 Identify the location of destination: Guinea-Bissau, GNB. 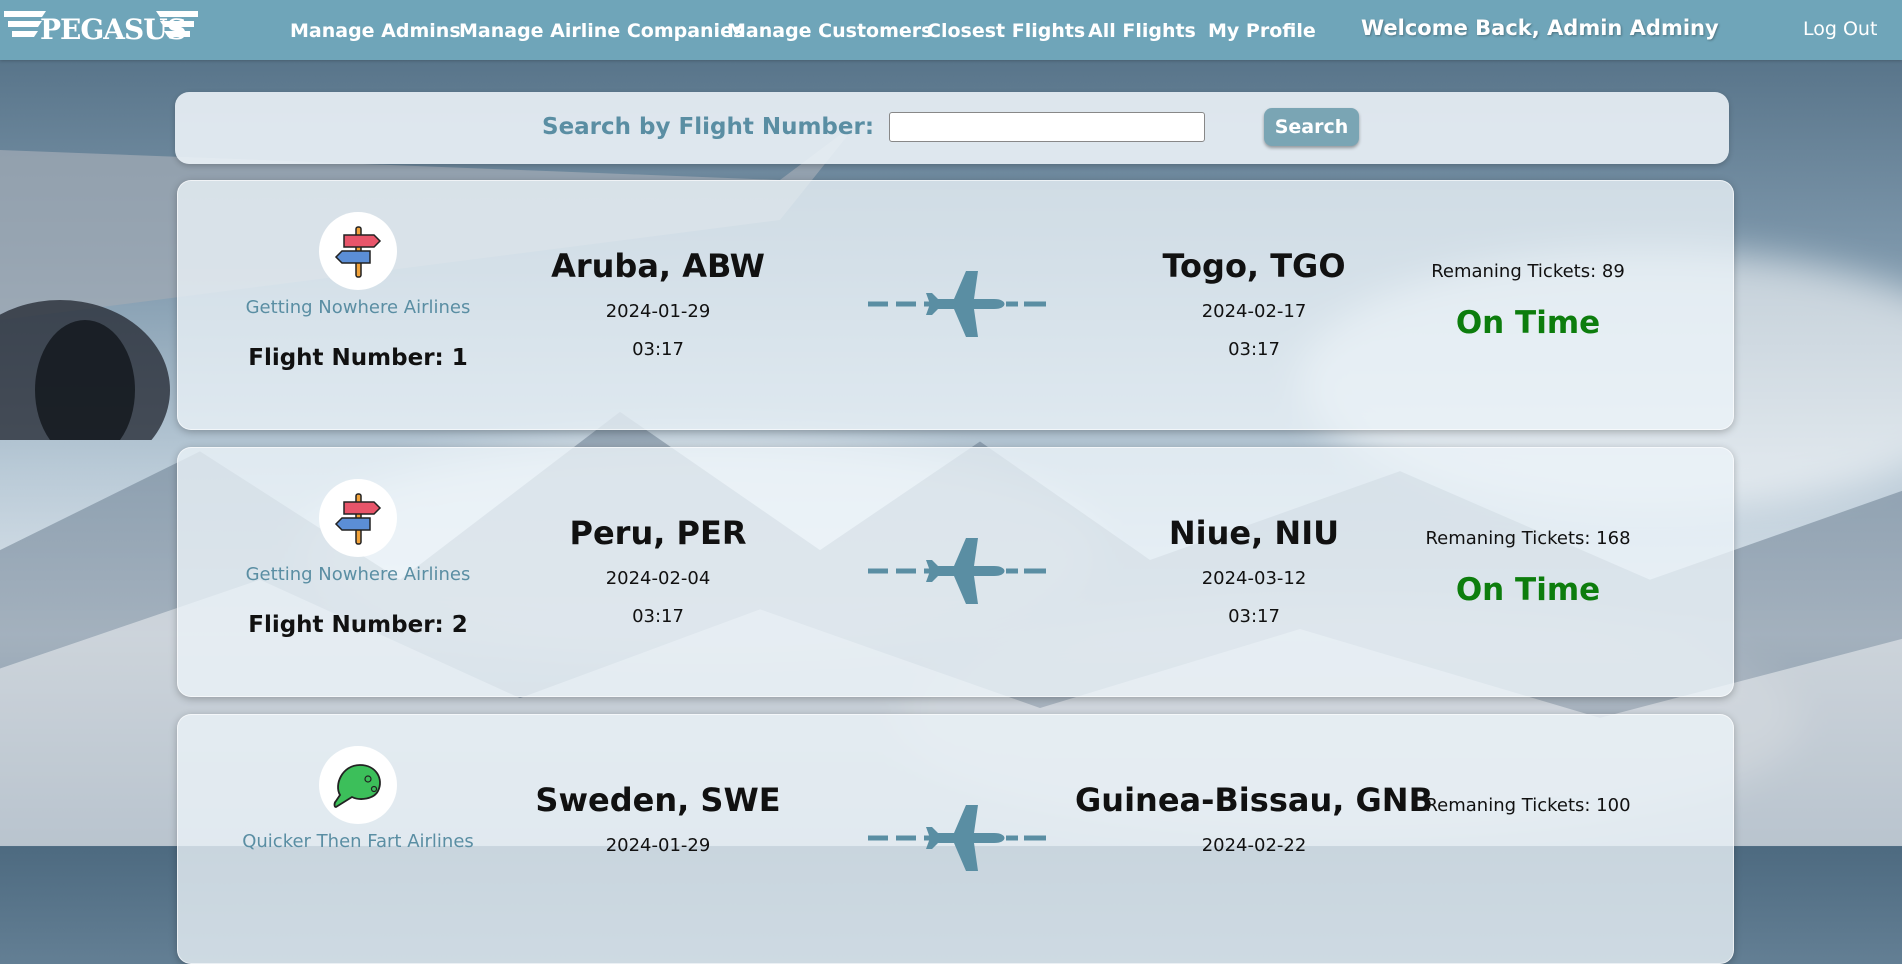
(1254, 800).